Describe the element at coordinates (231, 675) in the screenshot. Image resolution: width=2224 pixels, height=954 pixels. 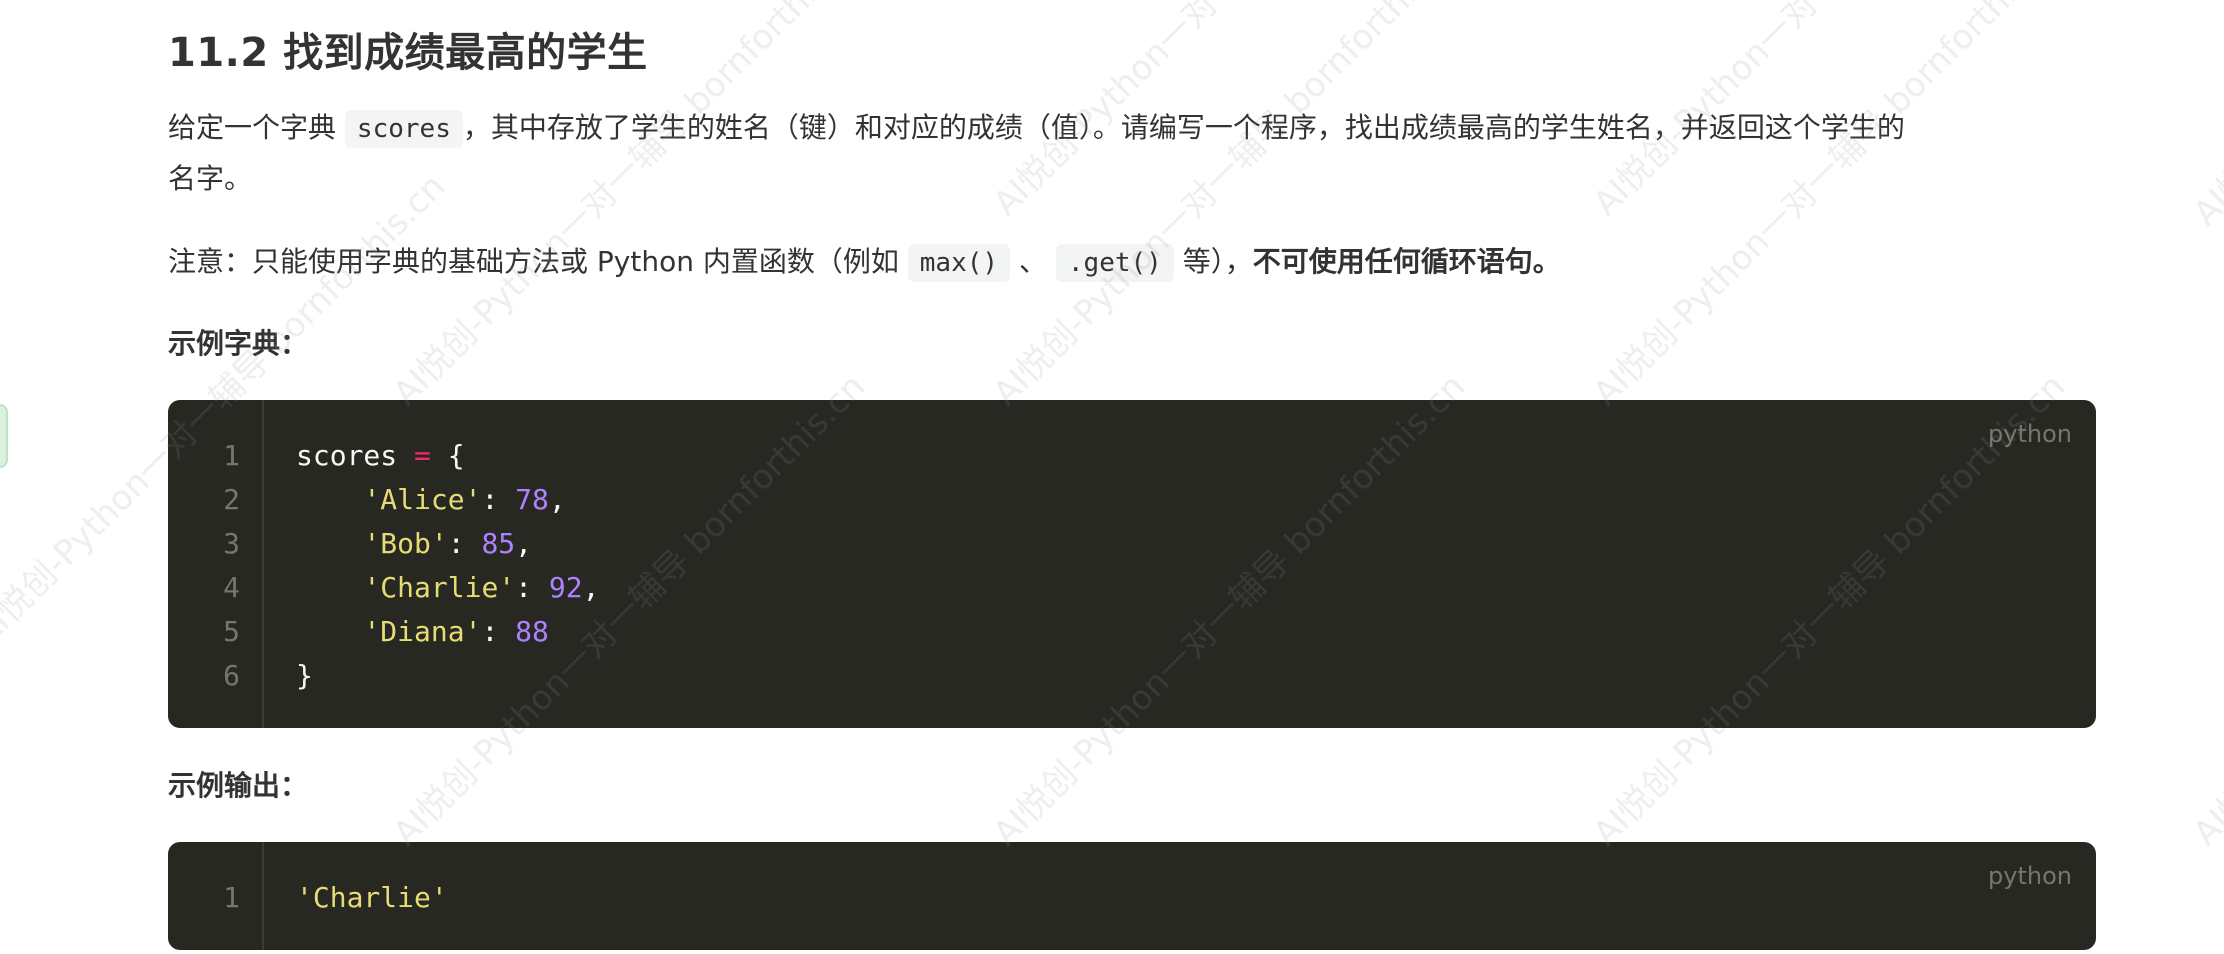
I see `line-number: 6` at that location.